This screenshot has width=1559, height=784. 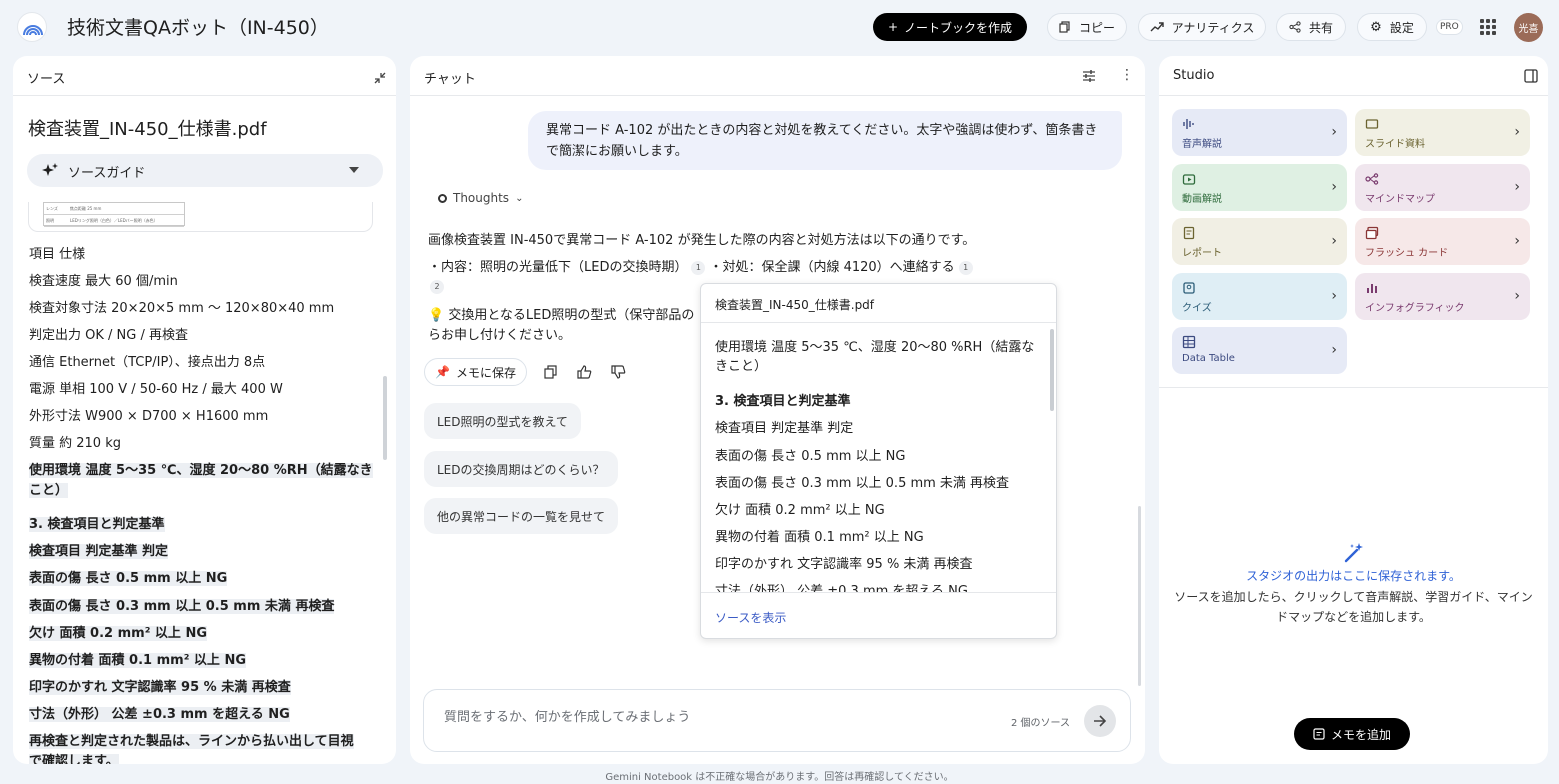 What do you see at coordinates (160, 687) in the screenshot?
I see `highlighted-text: 印字のかすれ 文字認識率 95 % 未満 再検査` at bounding box center [160, 687].